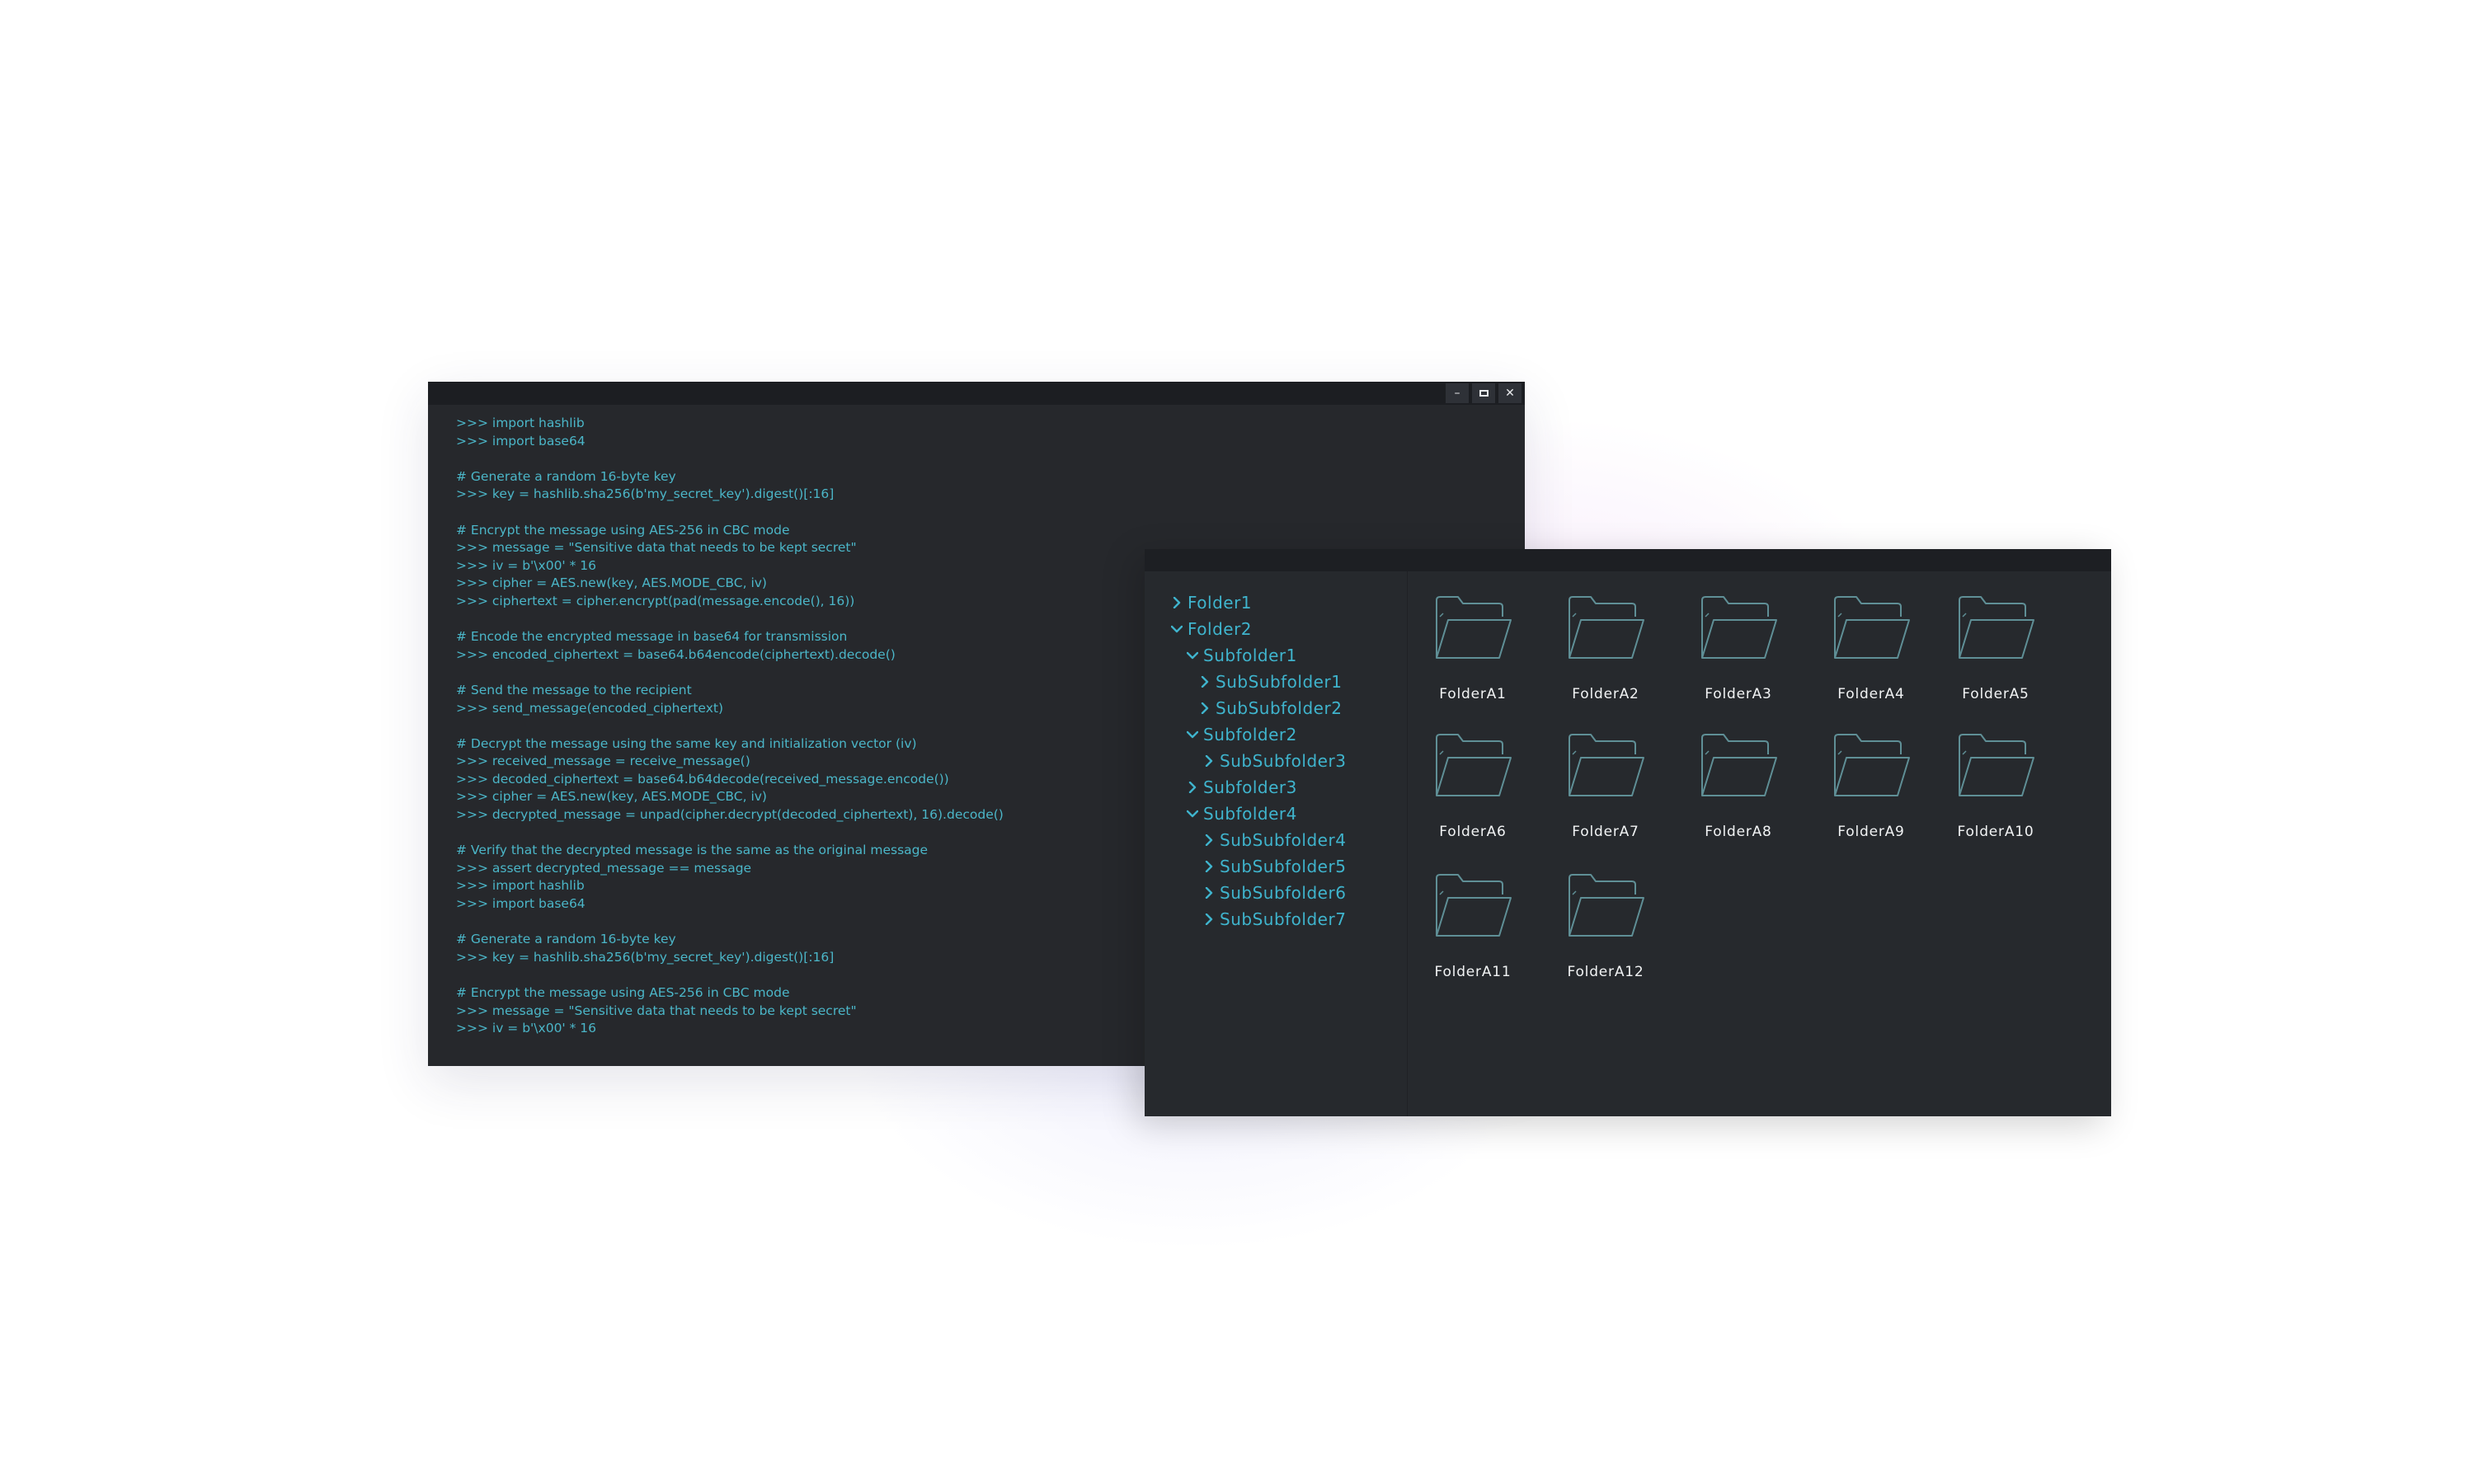  Describe the element at coordinates (1283, 866) in the screenshot. I see `tree-item-label: SubSubfolder5` at that location.